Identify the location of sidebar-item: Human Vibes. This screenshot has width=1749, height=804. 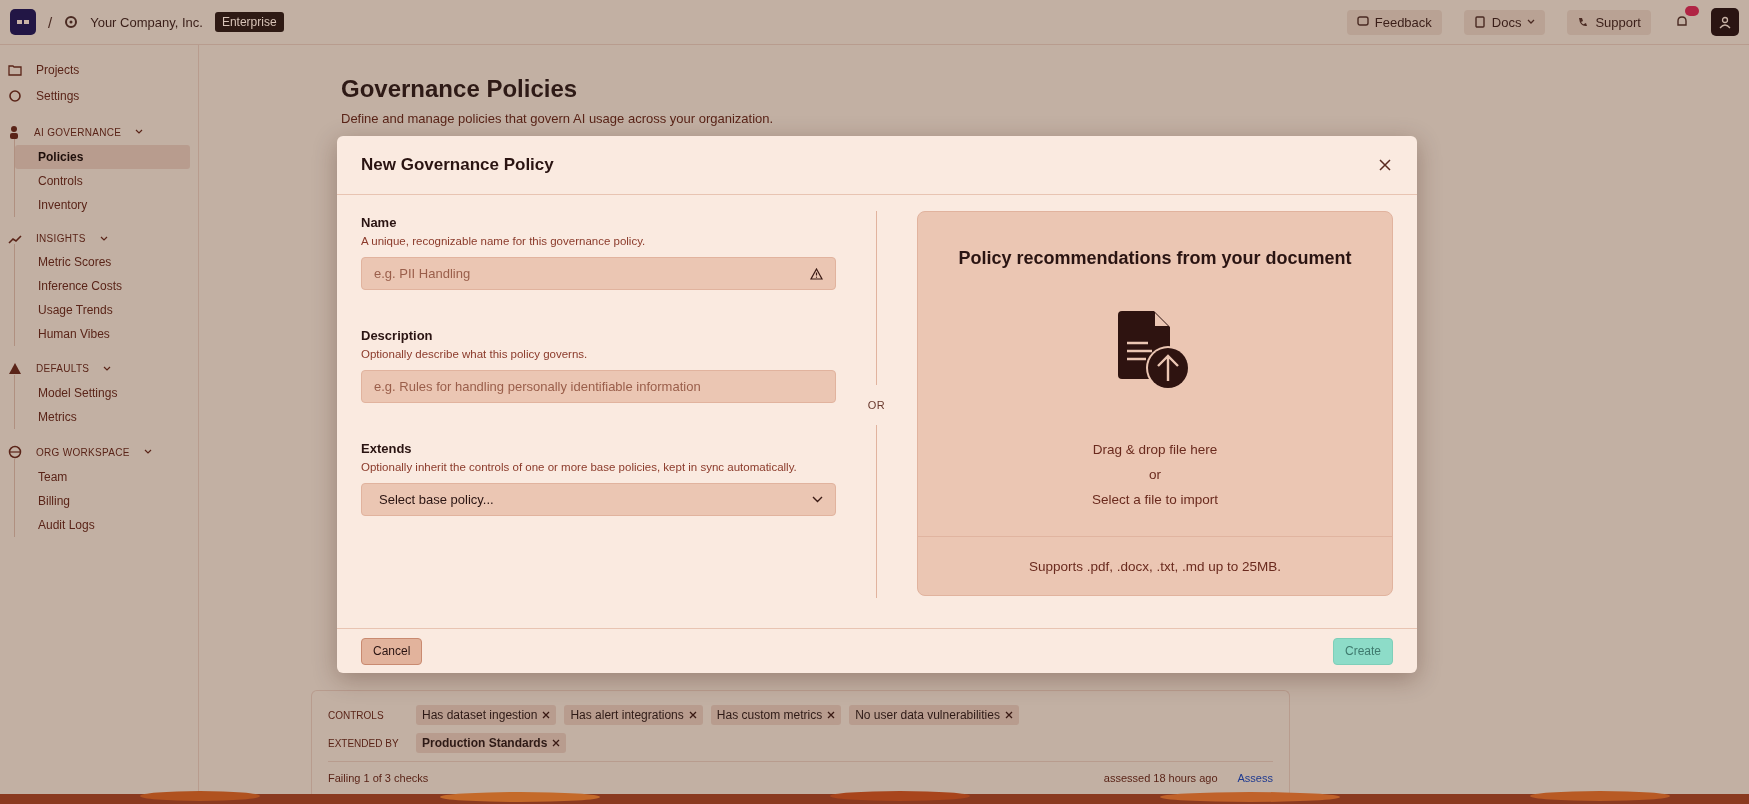
(102, 334).